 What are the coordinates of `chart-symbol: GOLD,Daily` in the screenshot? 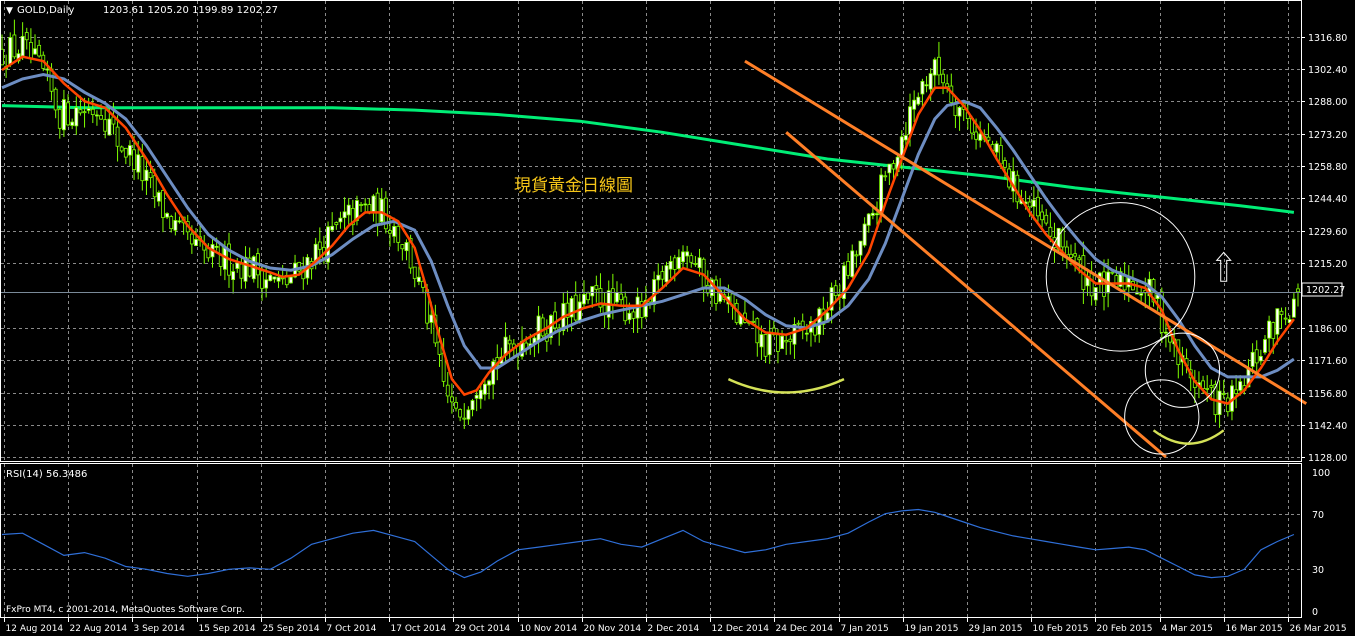 It's located at (45, 10).